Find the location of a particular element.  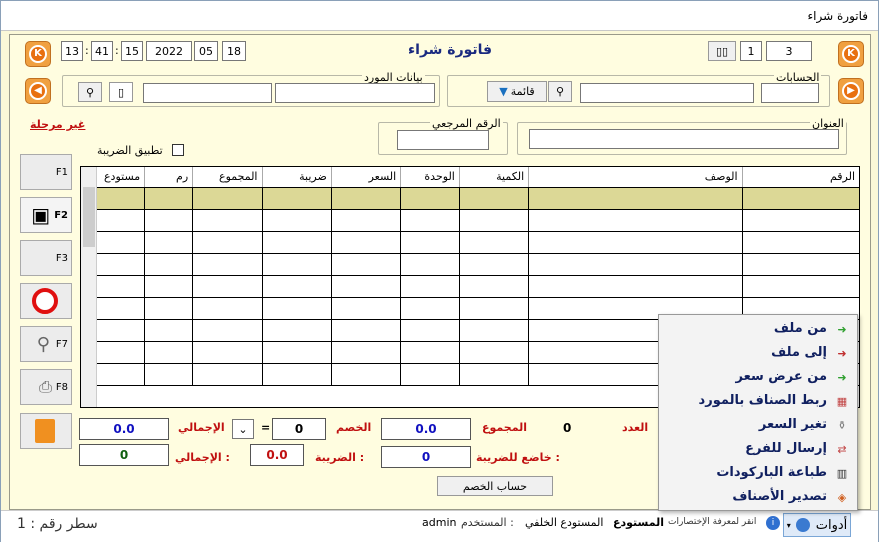

last-record-button: K is located at coordinates (851, 54).